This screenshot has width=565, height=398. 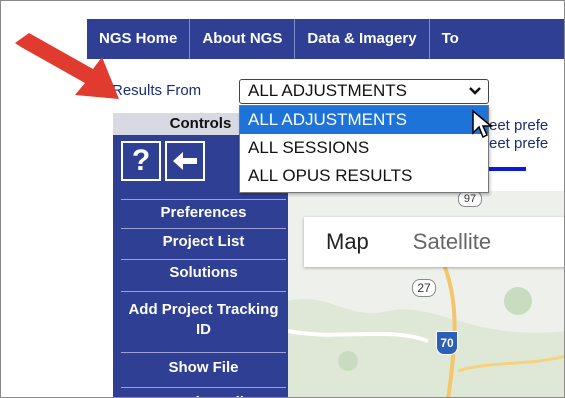 I want to click on map-type-tabs: Map Satellite, so click(x=434, y=242).